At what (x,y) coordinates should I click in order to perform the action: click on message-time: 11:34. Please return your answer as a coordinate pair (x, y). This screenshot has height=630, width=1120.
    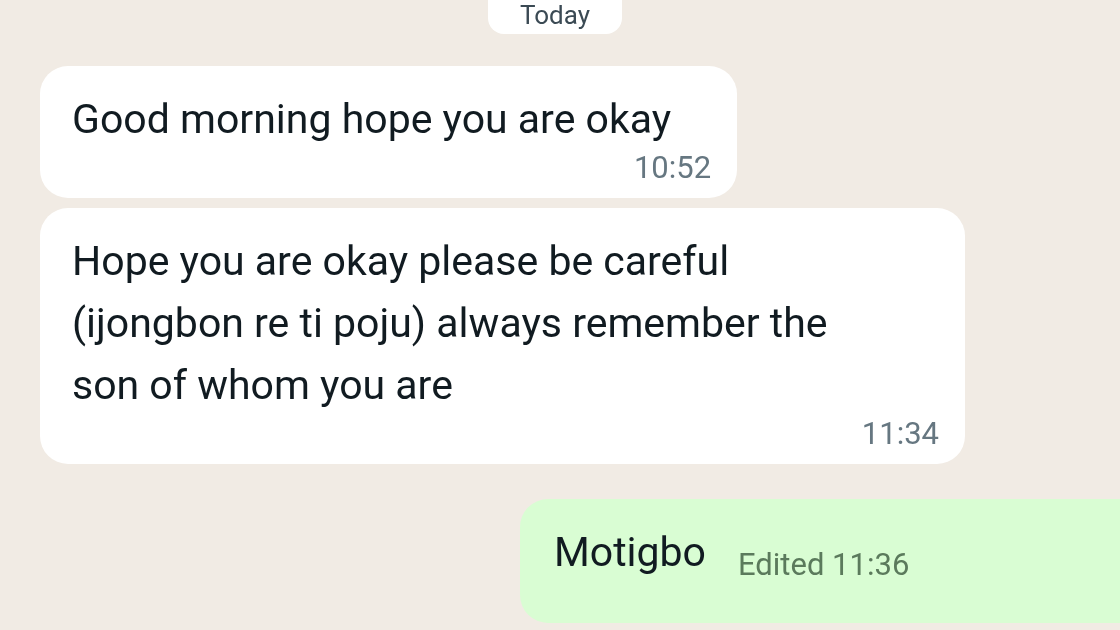
    Looking at the image, I should click on (899, 434).